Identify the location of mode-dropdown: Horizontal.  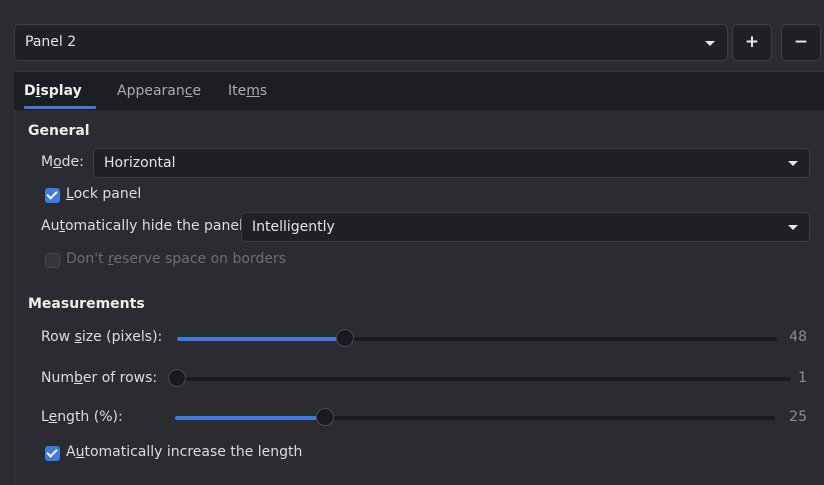
(451, 163).